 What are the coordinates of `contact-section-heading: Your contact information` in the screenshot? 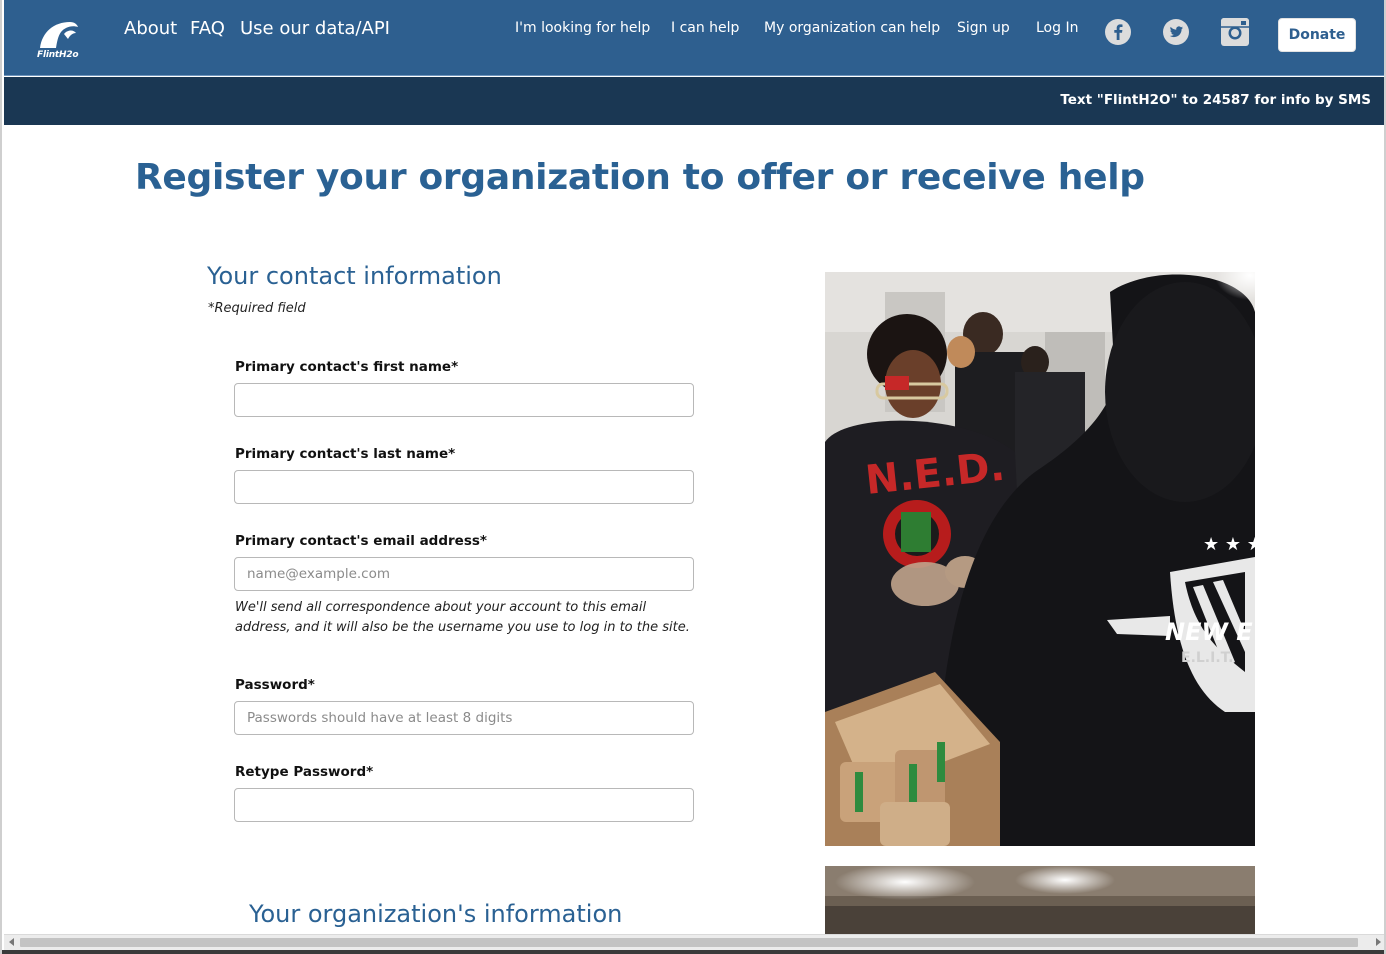 It's located at (354, 276).